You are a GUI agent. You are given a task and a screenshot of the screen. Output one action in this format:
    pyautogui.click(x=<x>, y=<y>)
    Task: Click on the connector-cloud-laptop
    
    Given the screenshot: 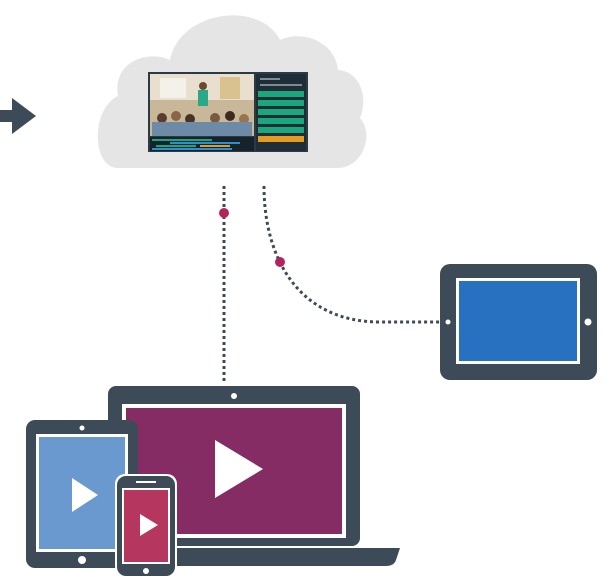 What is the action you would take?
    pyautogui.click(x=224, y=285)
    